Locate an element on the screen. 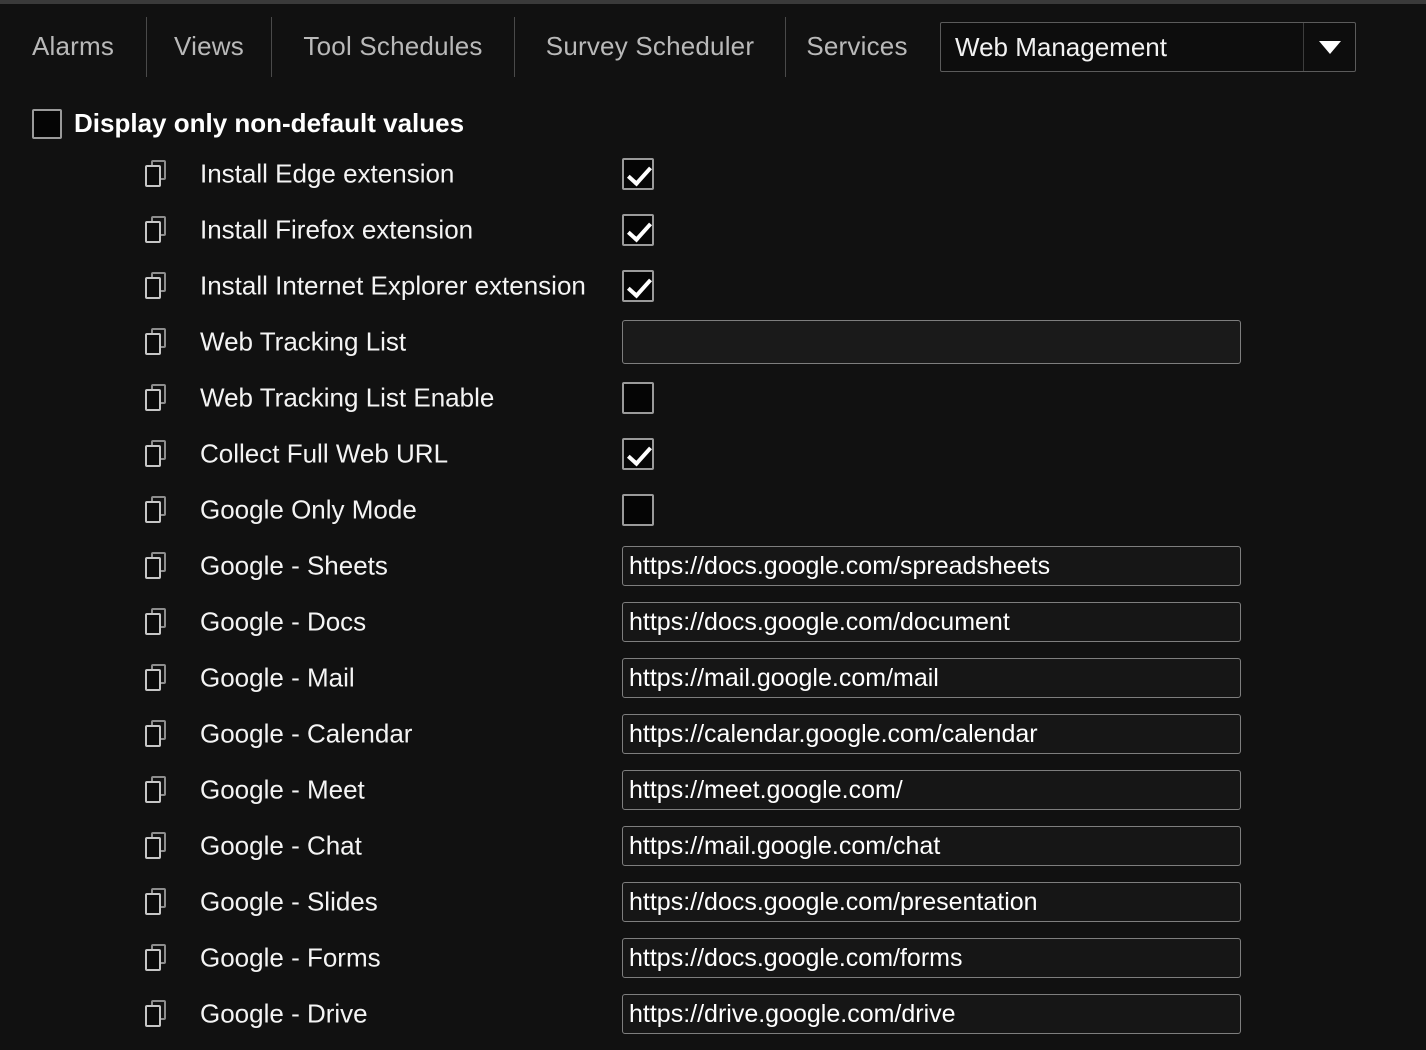  setting-label: Install Internet Explorer extension is located at coordinates (393, 285).